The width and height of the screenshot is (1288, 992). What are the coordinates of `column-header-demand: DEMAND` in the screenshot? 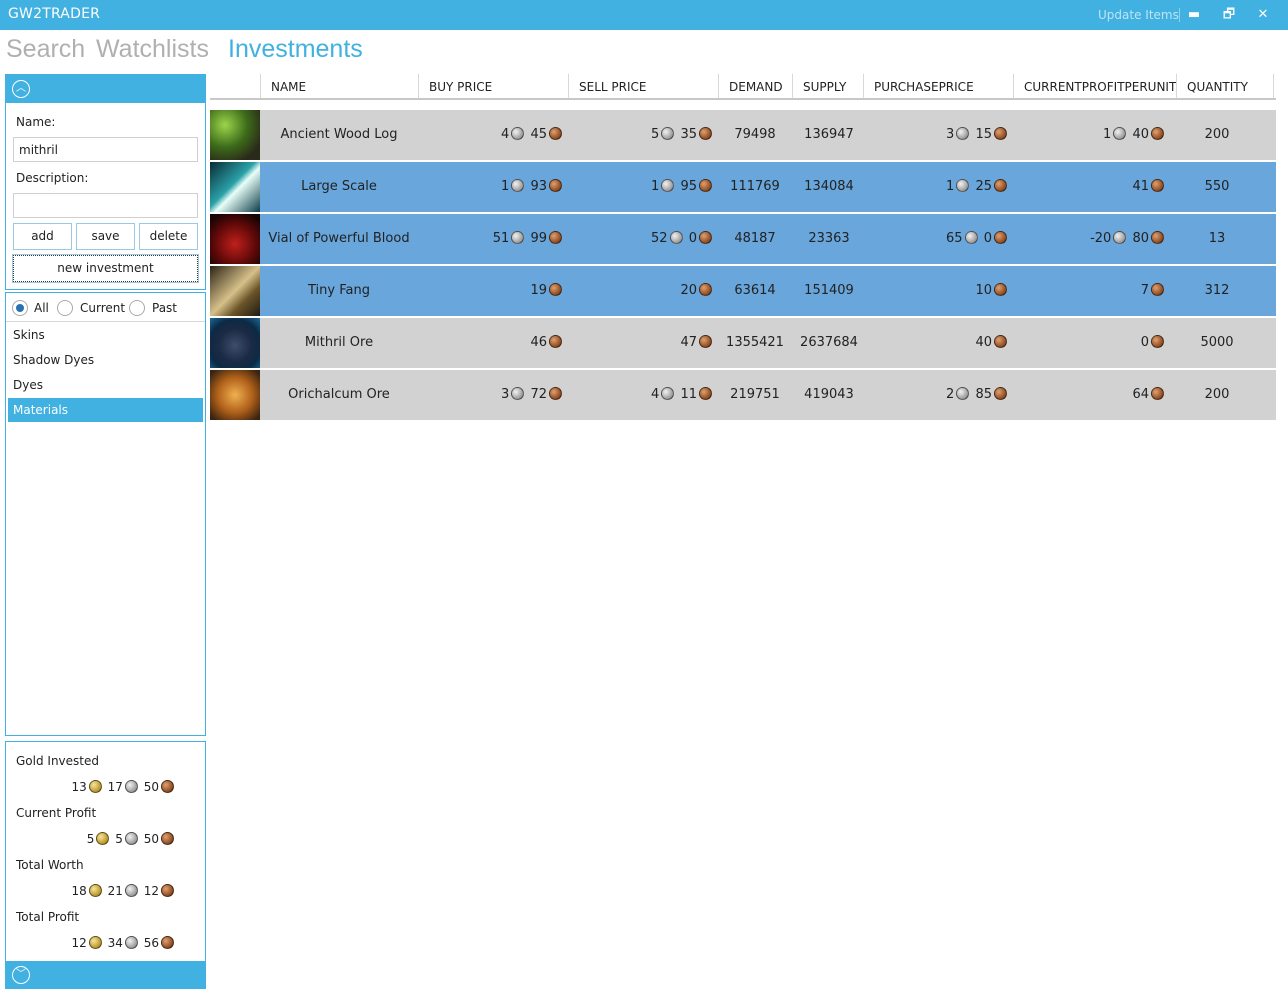 It's located at (755, 86).